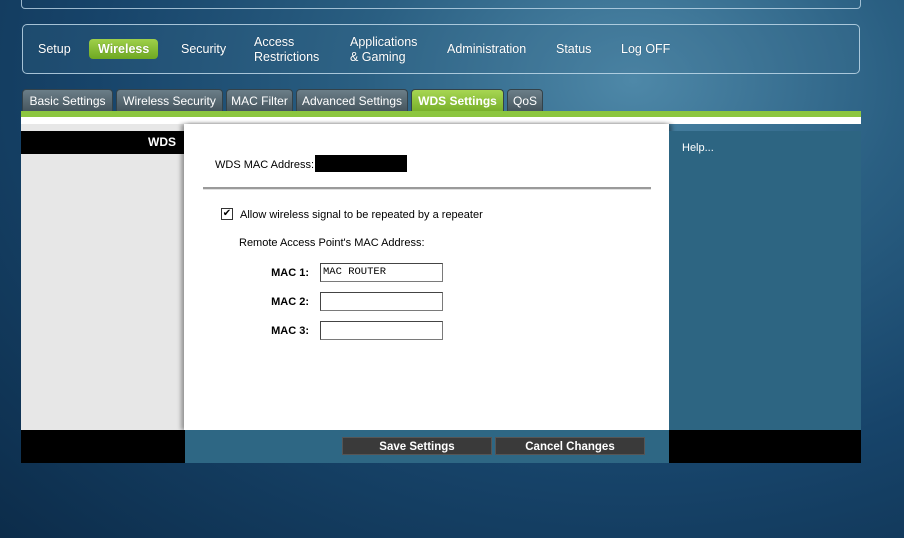 The width and height of the screenshot is (904, 538). I want to click on mac3-label: MAC 3:, so click(290, 331).